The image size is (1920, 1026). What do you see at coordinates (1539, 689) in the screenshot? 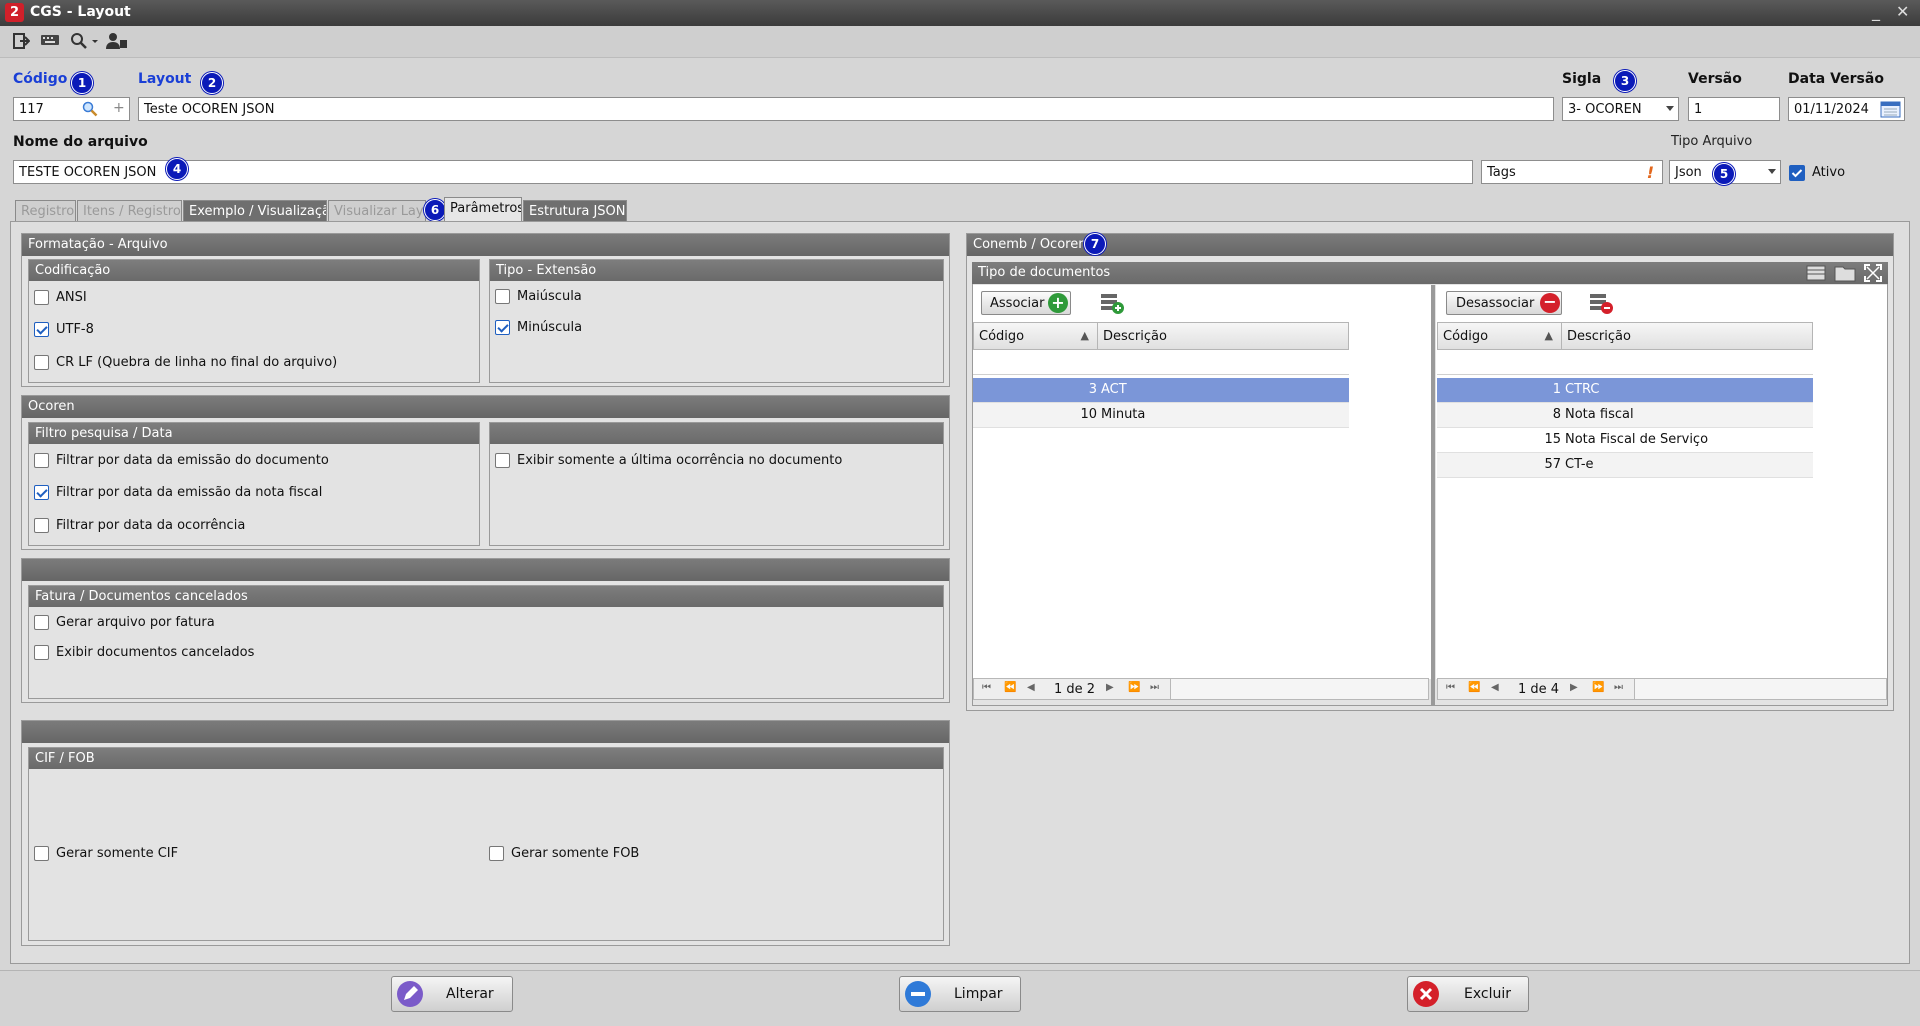
I see `page-indicator: 1 de 4` at bounding box center [1539, 689].